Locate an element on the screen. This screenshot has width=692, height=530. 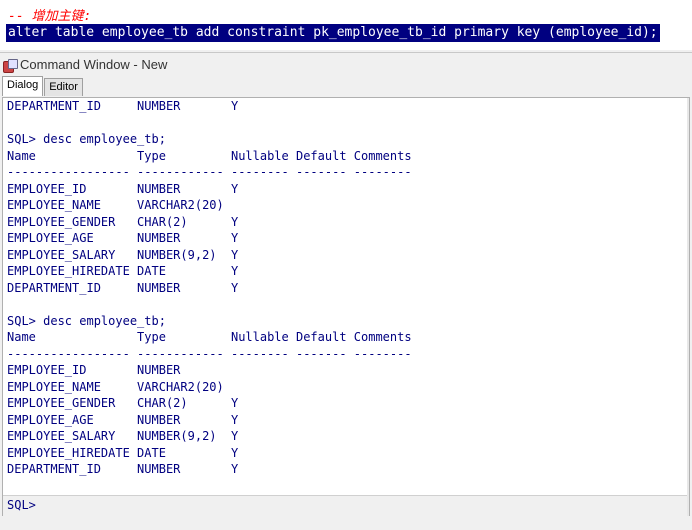
tab-dialog: Dialog is located at coordinates (23, 86).